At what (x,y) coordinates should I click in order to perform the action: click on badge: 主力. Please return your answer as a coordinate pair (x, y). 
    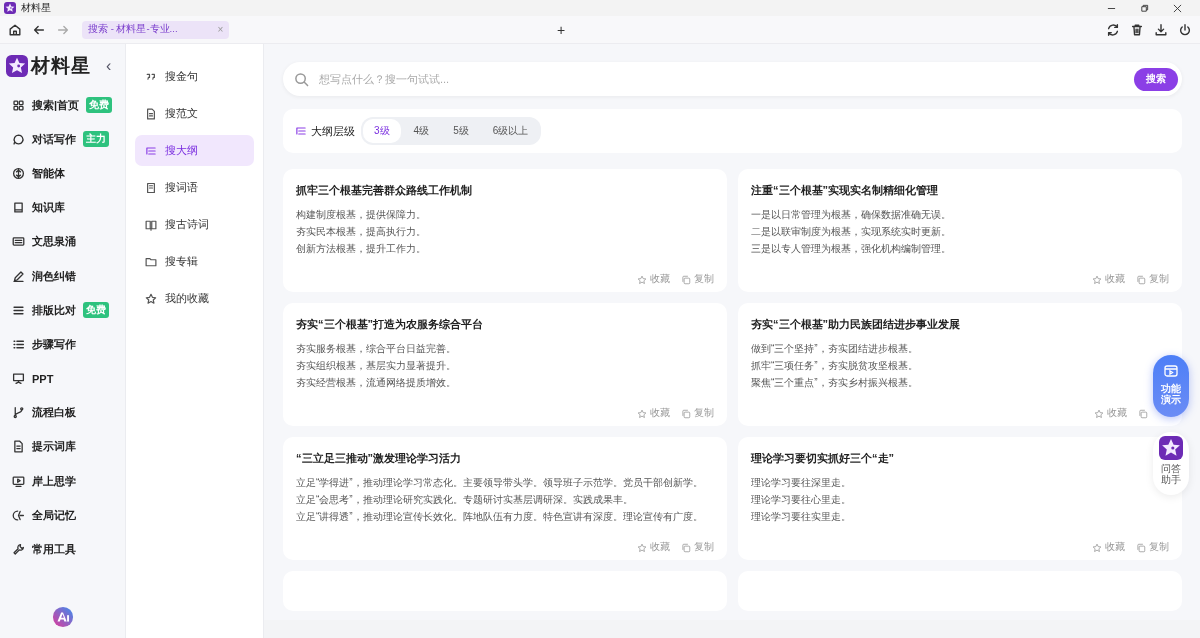
    Looking at the image, I should click on (96, 139).